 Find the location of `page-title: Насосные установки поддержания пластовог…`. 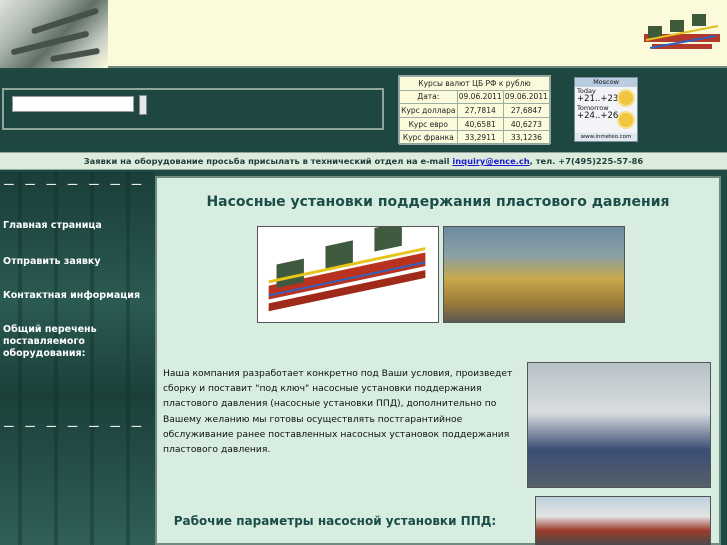

page-title: Насосные установки поддержания пластовог… is located at coordinates (438, 202).